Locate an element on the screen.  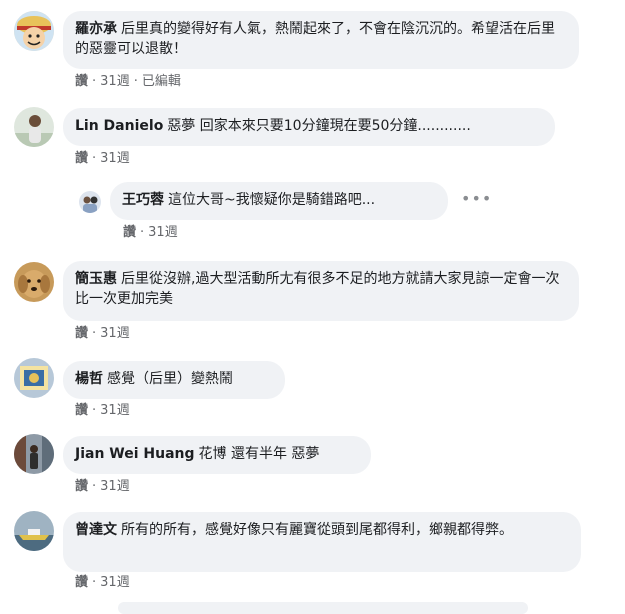
next-comment-bubble-edge is located at coordinates (323, 608).